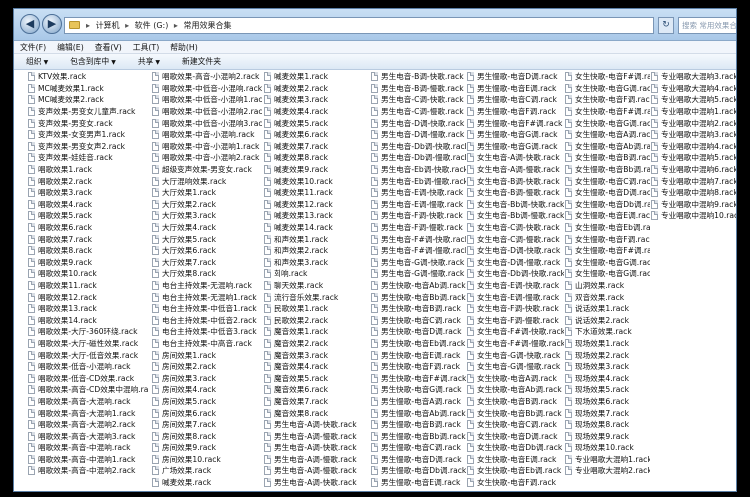 The width and height of the screenshot is (750, 497). What do you see at coordinates (607, 77) in the screenshot?
I see `file-item: 女生快歌-电音F#调.rack` at bounding box center [607, 77].